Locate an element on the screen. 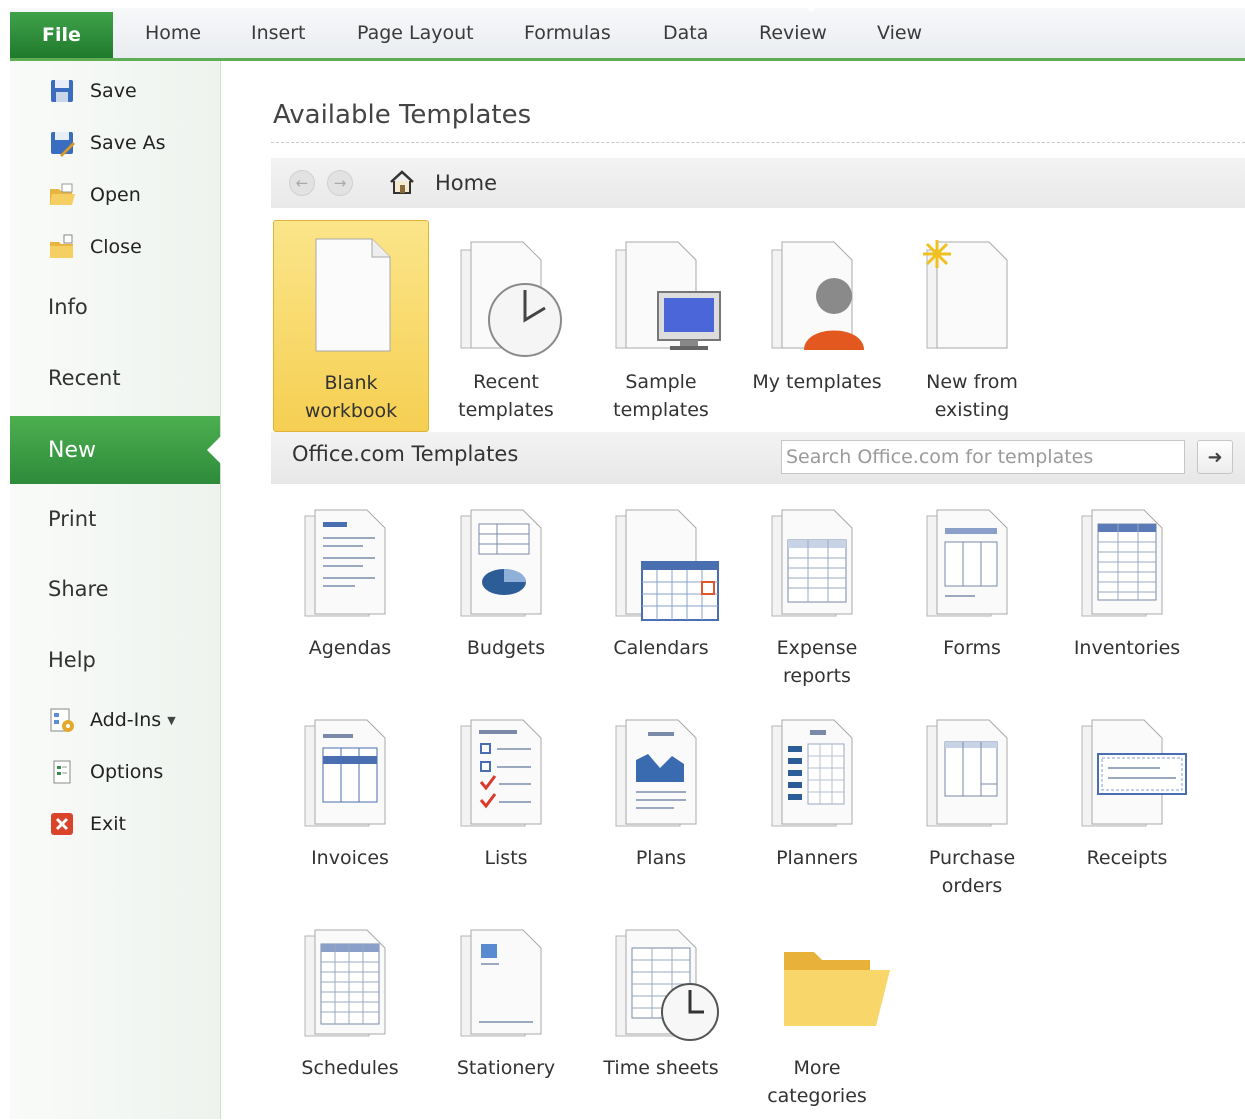 Image resolution: width=1245 pixels, height=1120 pixels. chevron-down-icon: ▼ is located at coordinates (171, 720).